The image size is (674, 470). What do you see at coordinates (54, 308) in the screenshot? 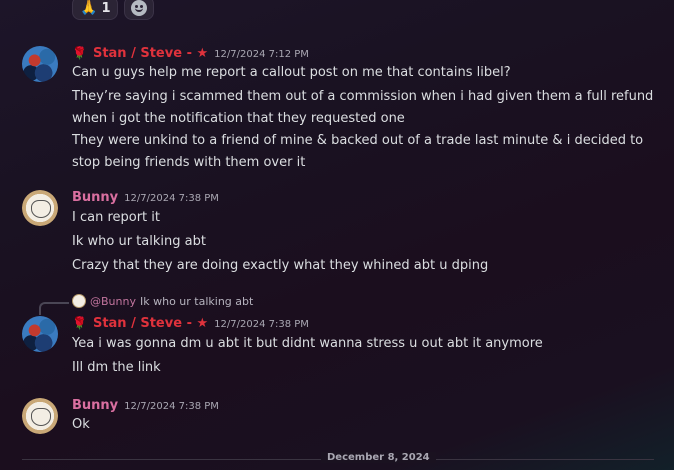
I see `reply-connector` at bounding box center [54, 308].